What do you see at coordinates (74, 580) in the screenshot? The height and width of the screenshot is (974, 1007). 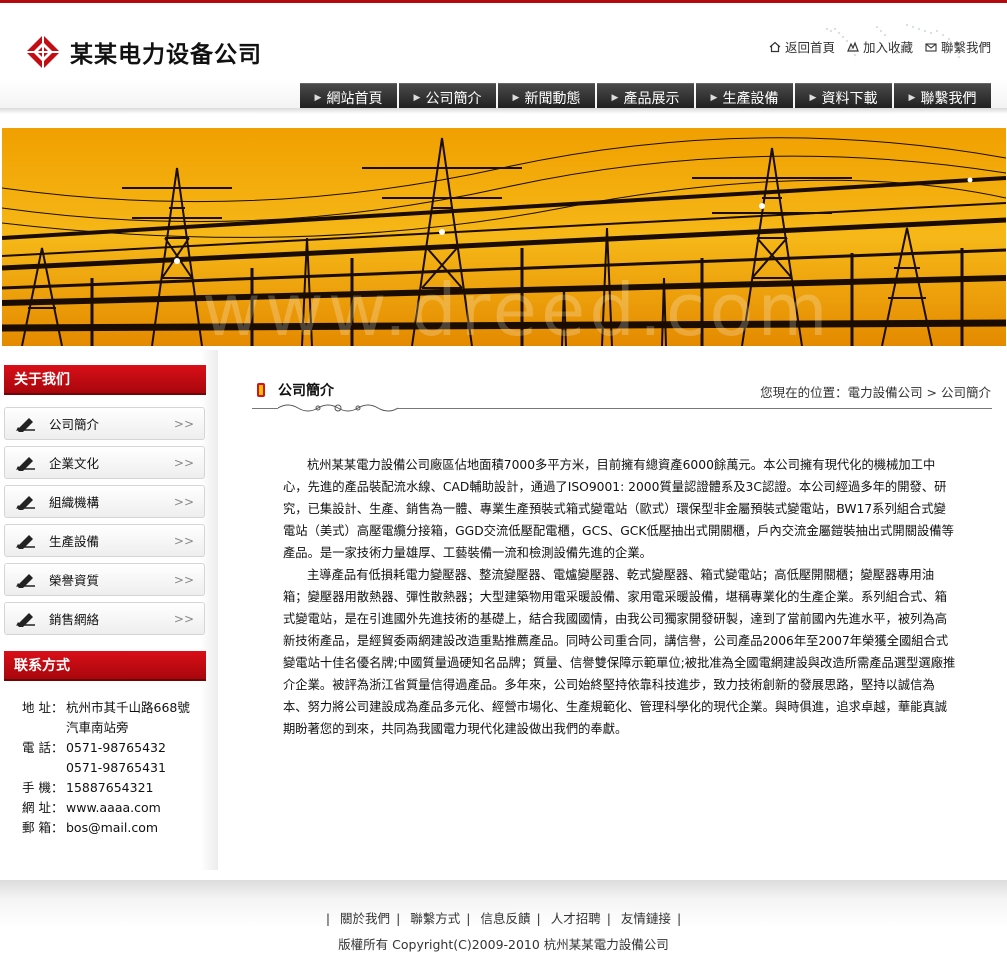 I see `sidebar-item-label: 榮譽資質` at bounding box center [74, 580].